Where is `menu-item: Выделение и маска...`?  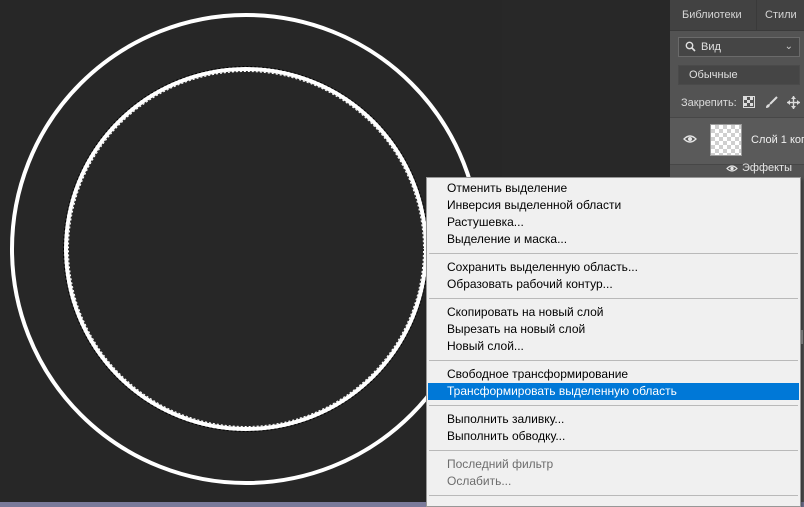 menu-item: Выделение и маска... is located at coordinates (613, 239).